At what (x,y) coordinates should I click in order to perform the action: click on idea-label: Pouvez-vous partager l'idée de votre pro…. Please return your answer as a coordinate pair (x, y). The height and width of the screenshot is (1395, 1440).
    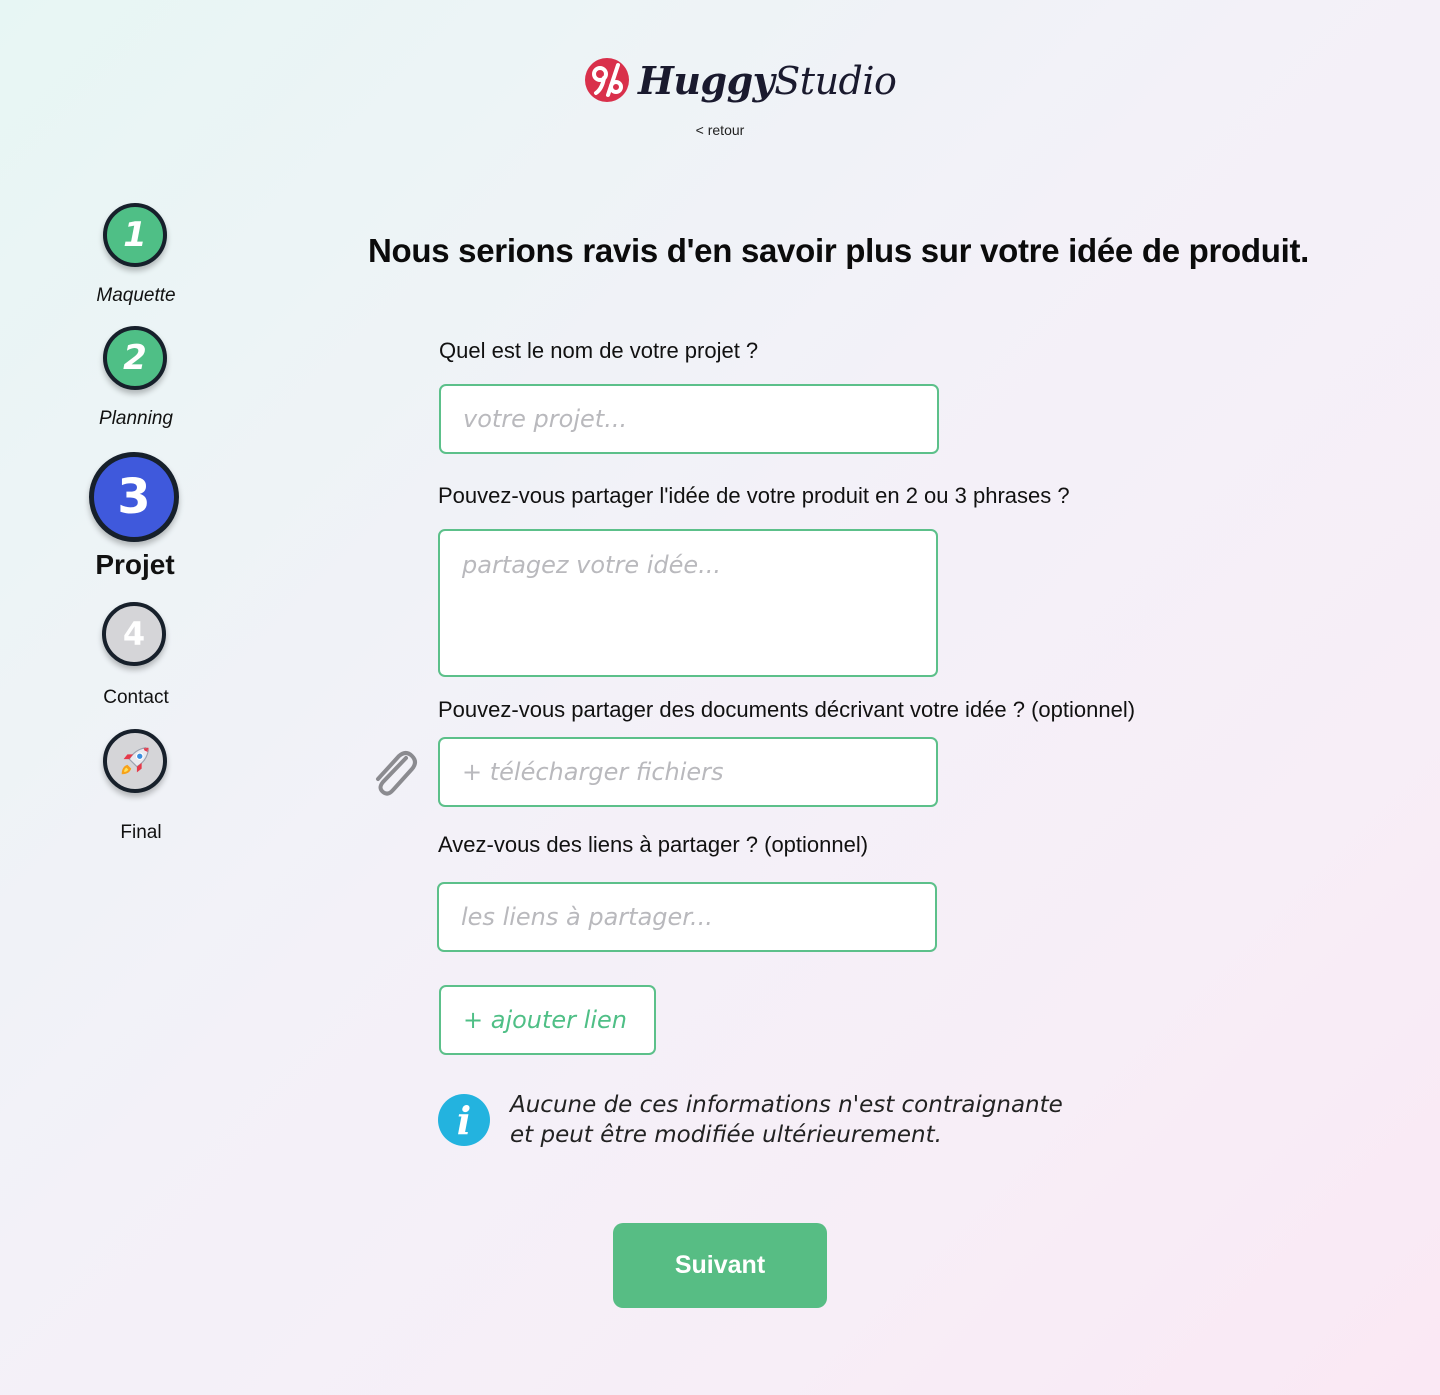
    Looking at the image, I should click on (754, 495).